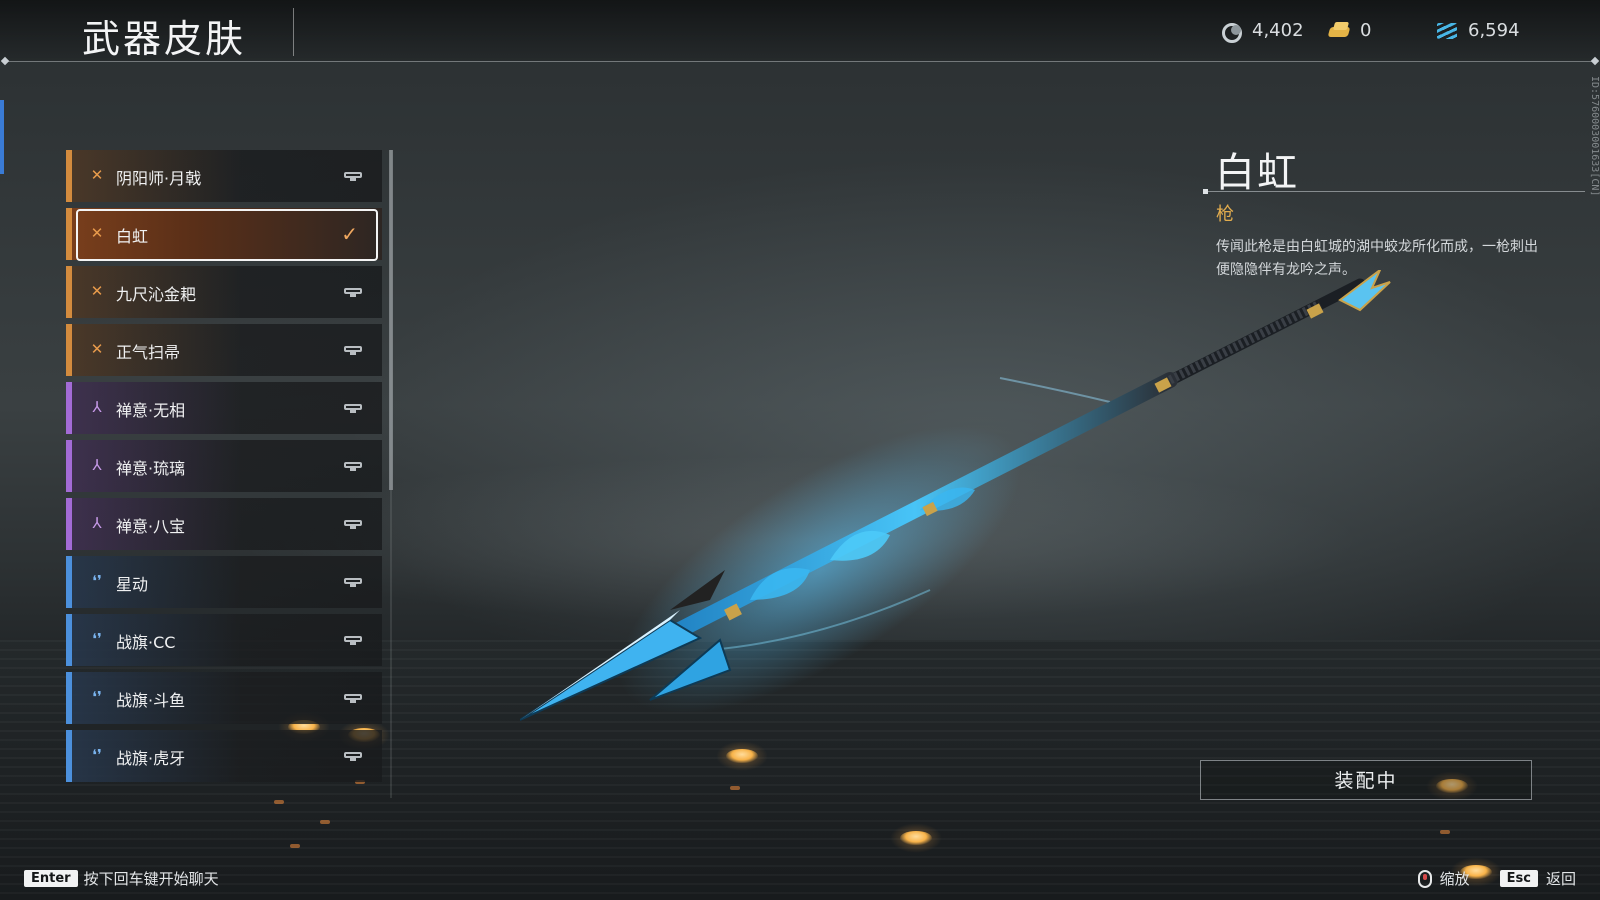 This screenshot has width=1600, height=900. I want to click on skin-item-yinyangshi: ✕ 阴阳师·月戟, so click(224, 176).